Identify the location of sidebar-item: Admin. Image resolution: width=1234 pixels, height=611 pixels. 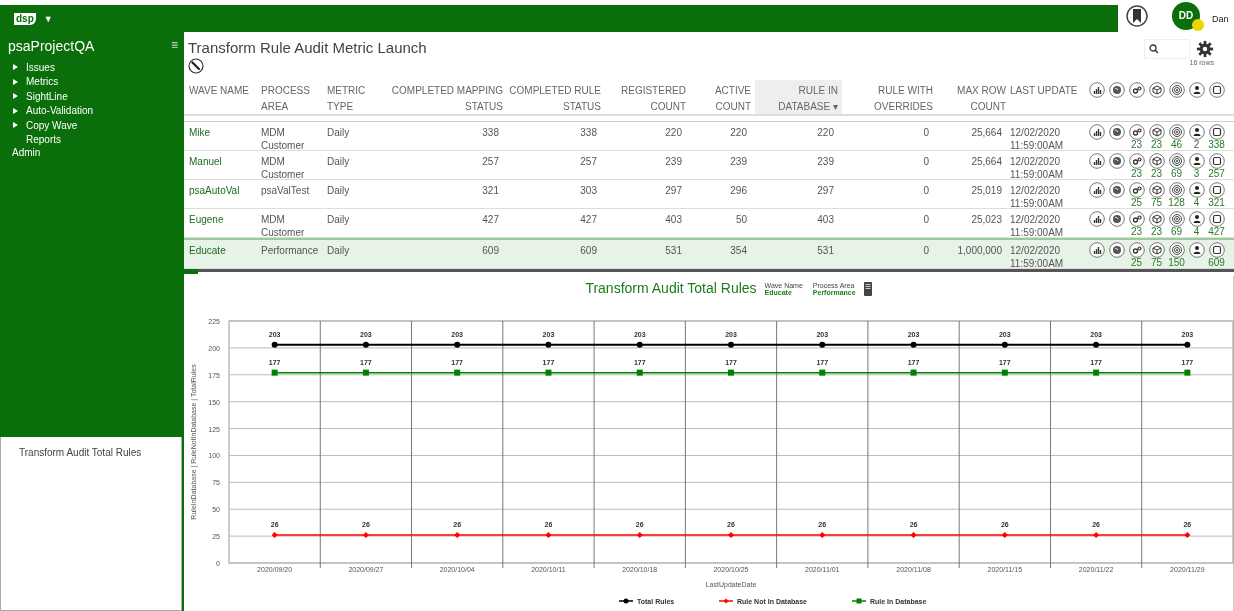
(95, 153).